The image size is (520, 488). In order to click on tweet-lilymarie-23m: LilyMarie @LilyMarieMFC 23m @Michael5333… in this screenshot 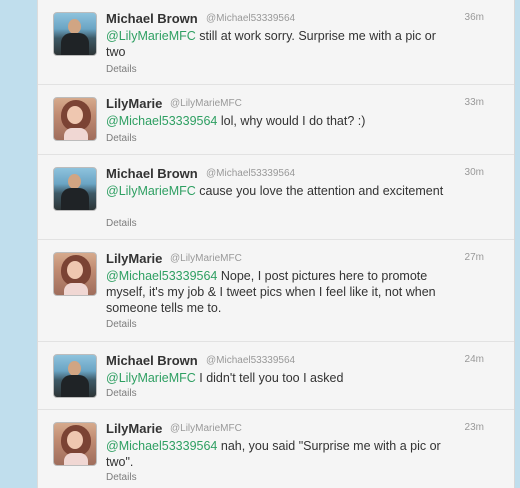, I will do `click(276, 449)`.